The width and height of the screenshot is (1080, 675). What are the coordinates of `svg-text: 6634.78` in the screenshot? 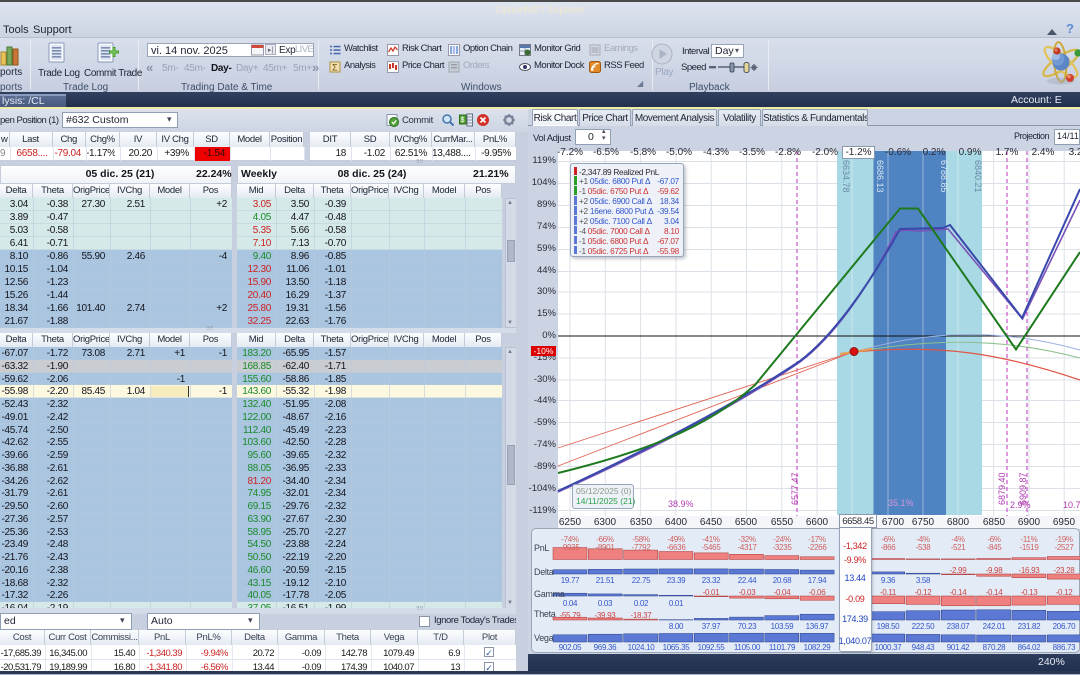 It's located at (846, 176).